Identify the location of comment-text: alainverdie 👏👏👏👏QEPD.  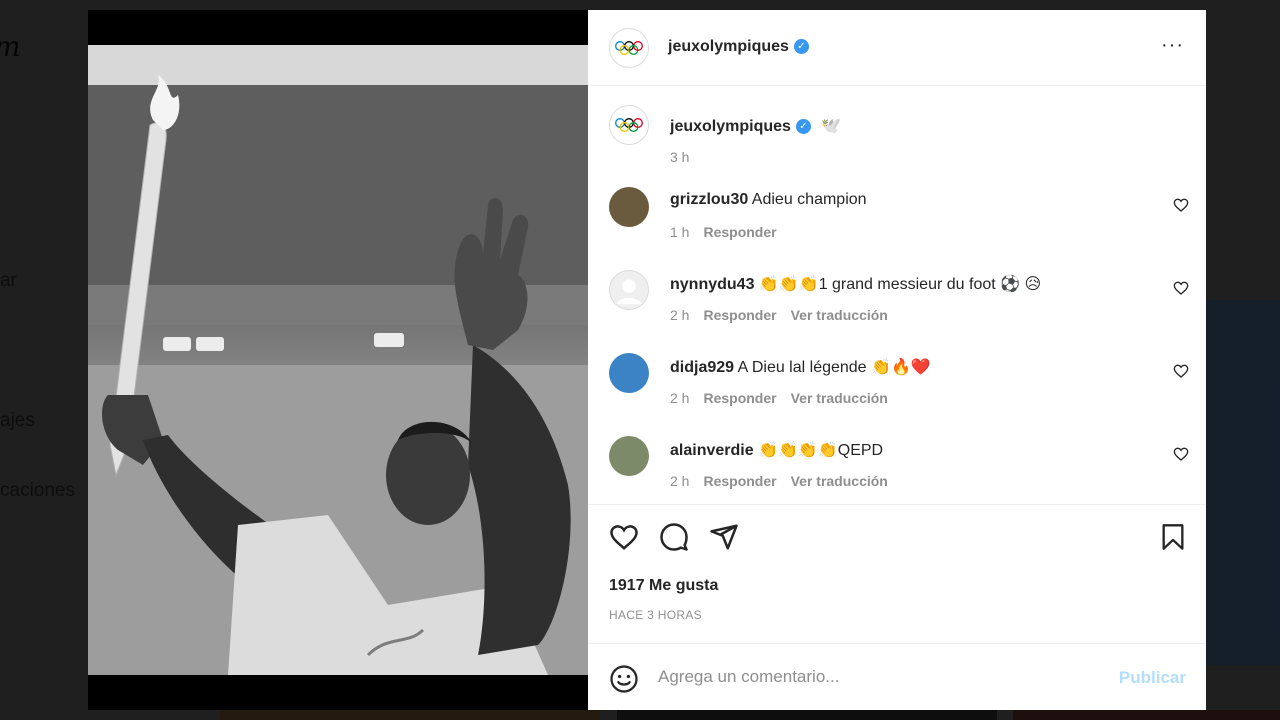
(776, 450).